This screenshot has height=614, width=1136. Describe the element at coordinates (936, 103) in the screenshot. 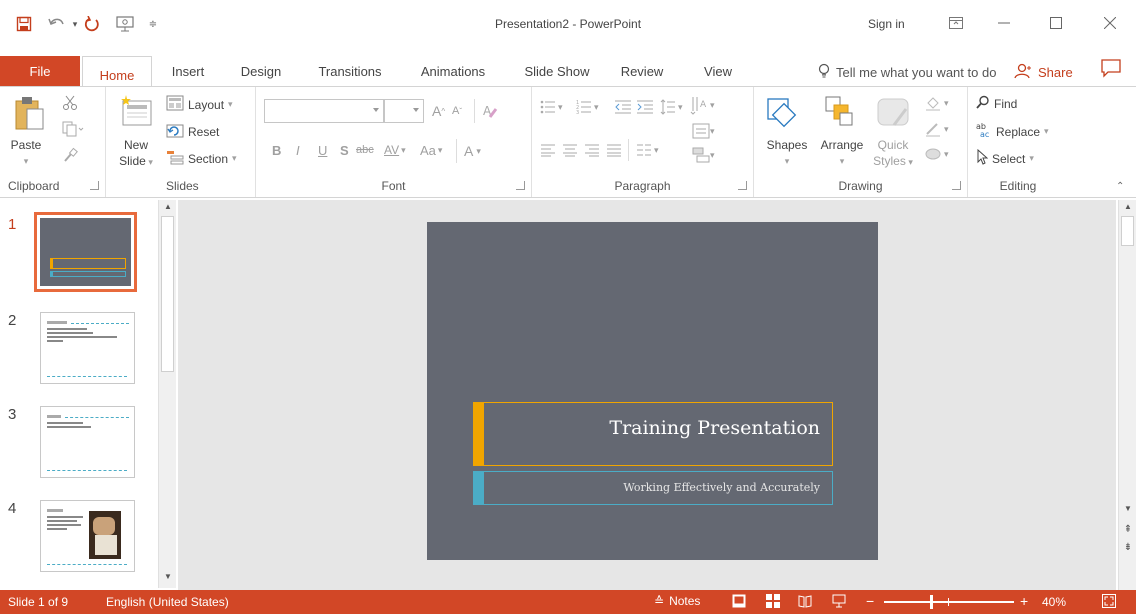

I see `shape-fill-icon: ▾` at that location.